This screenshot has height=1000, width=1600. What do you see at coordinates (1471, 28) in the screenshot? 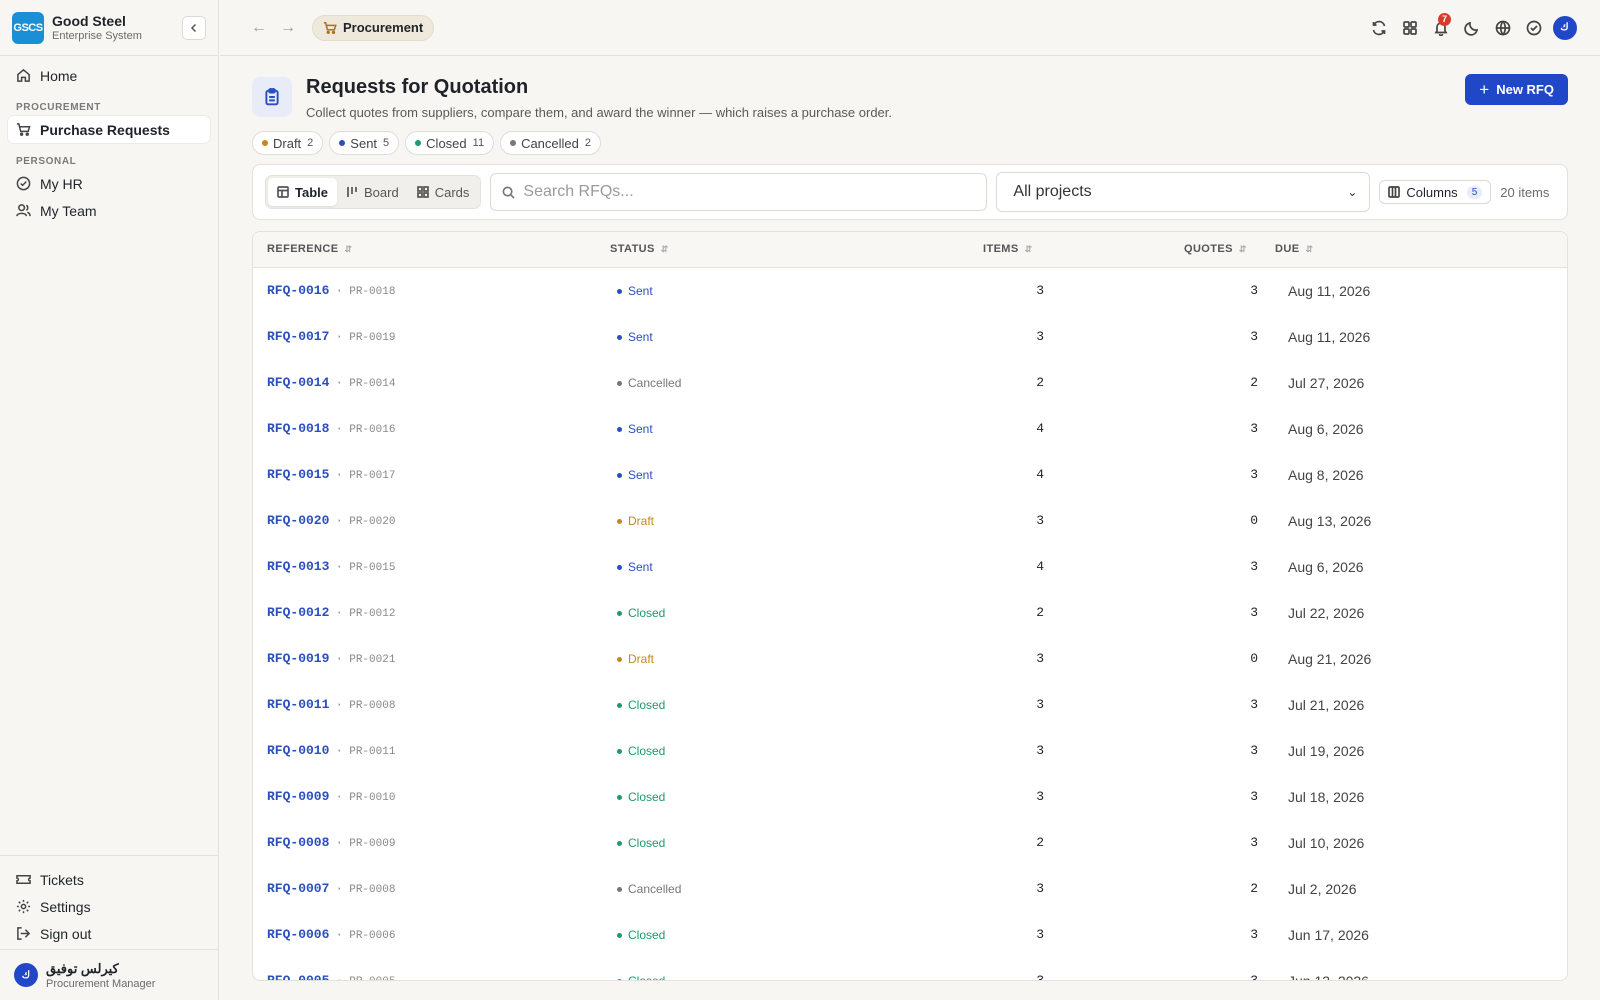
I see `theme-toggle-button` at bounding box center [1471, 28].